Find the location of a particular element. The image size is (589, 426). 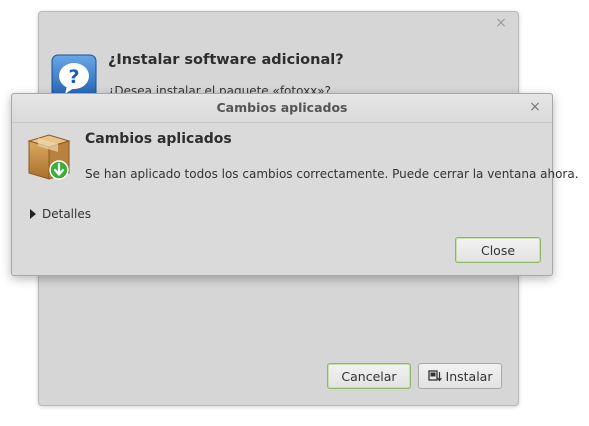

dialog-titlebar: Cambios aplicados × is located at coordinates (282, 108).